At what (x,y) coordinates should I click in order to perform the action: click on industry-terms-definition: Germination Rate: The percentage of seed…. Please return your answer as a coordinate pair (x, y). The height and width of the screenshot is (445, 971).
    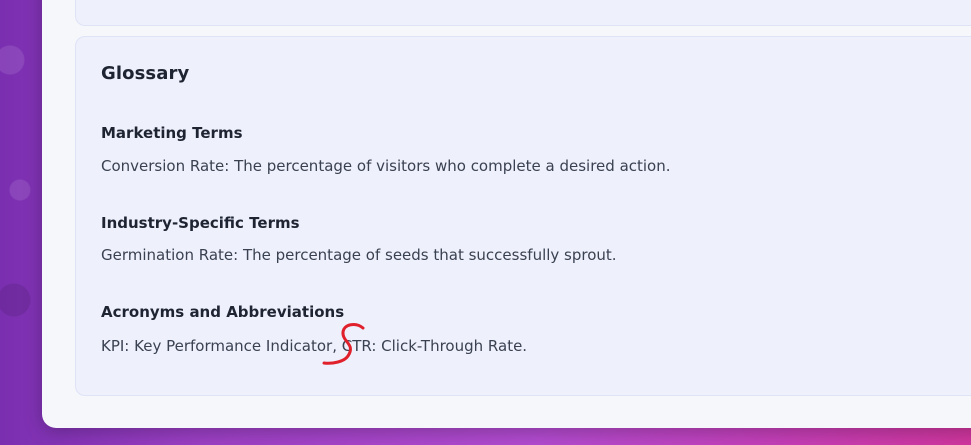
    Looking at the image, I should click on (359, 255).